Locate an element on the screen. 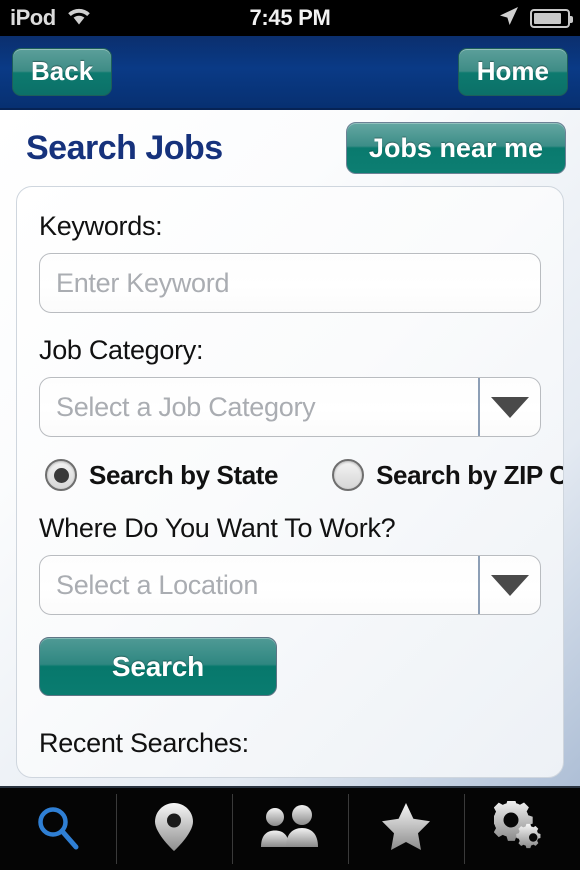 This screenshot has height=870, width=580. back-button: Back is located at coordinates (62, 72).